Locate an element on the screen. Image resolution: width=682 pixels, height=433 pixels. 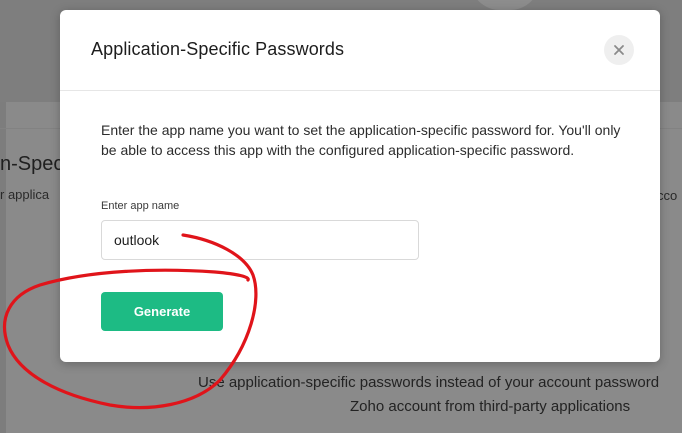
close-button is located at coordinates (619, 50).